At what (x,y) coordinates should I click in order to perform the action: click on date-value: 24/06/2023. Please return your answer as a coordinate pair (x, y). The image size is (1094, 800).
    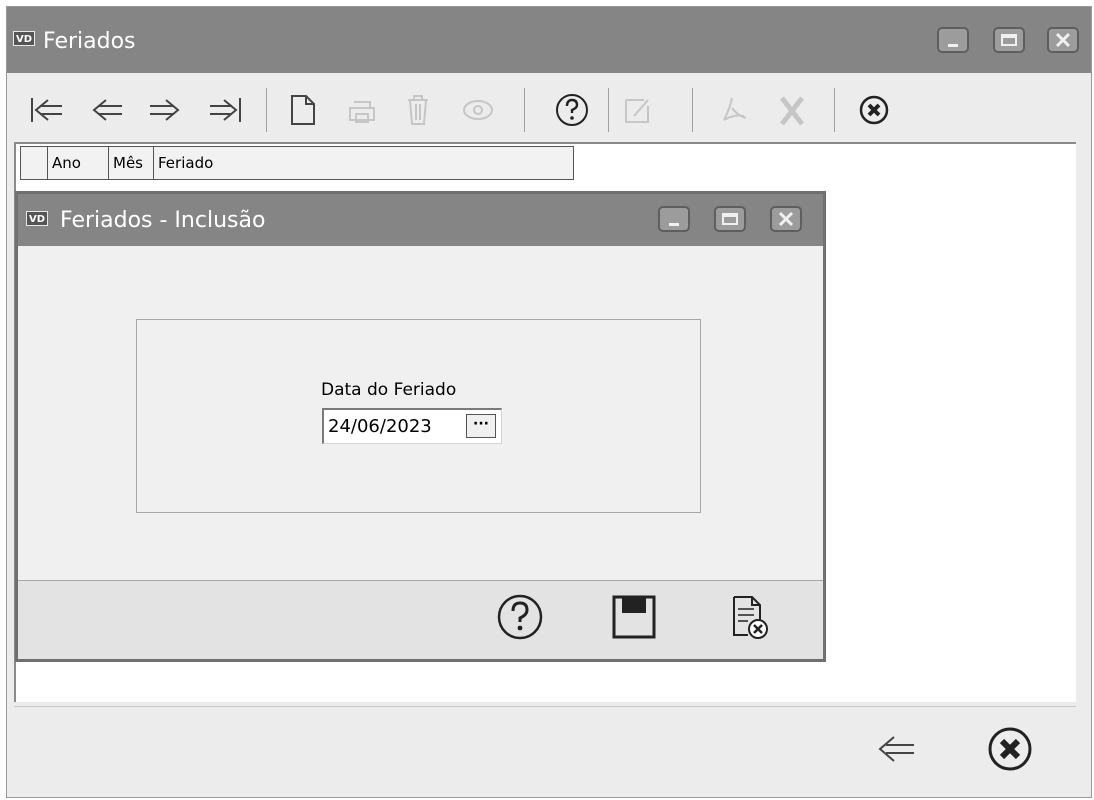
    Looking at the image, I should click on (380, 426).